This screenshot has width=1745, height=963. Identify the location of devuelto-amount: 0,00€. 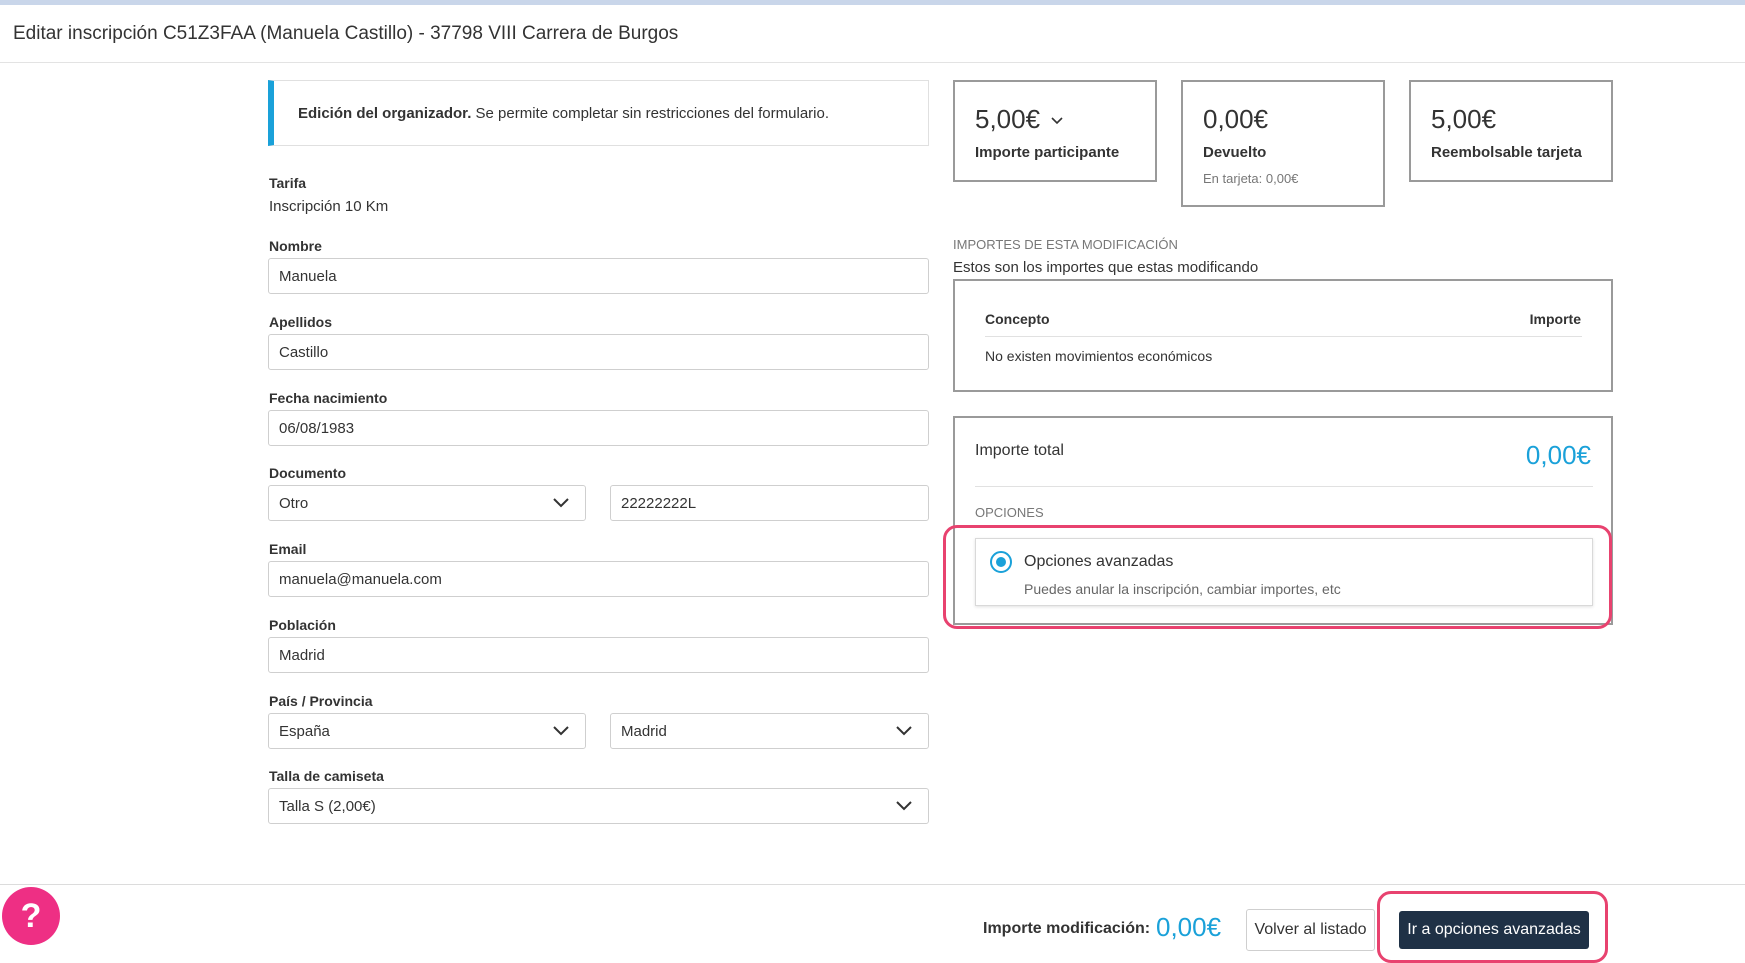
(1236, 119).